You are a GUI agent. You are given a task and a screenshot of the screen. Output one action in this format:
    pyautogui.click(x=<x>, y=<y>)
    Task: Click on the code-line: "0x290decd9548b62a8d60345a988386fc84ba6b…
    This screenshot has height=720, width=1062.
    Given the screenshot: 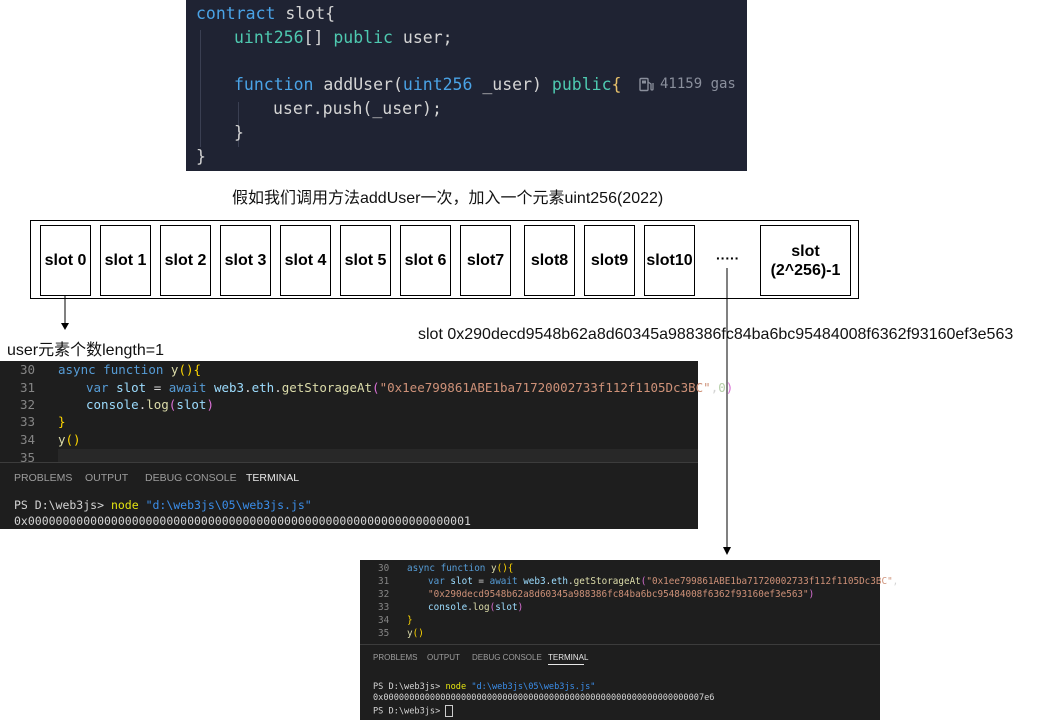 What is the action you would take?
    pyautogui.click(x=621, y=594)
    